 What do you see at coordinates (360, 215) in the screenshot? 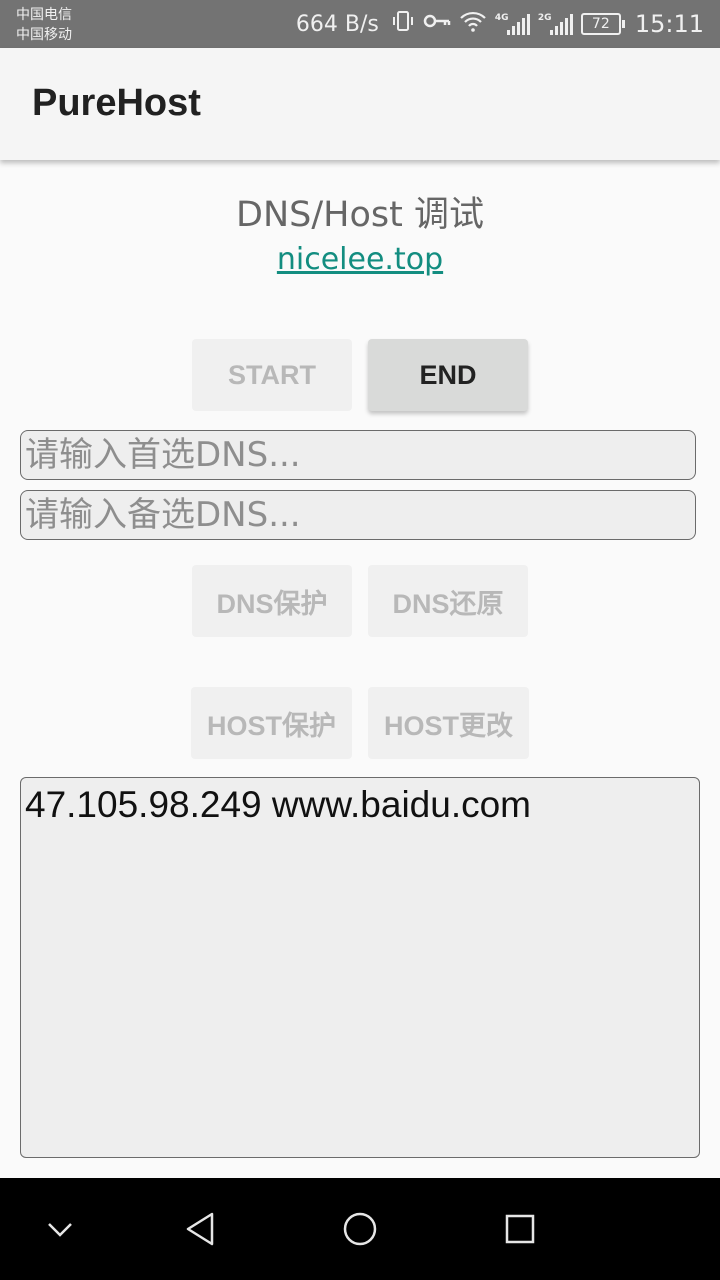
I see `page-heading: DNS/Host 调试` at bounding box center [360, 215].